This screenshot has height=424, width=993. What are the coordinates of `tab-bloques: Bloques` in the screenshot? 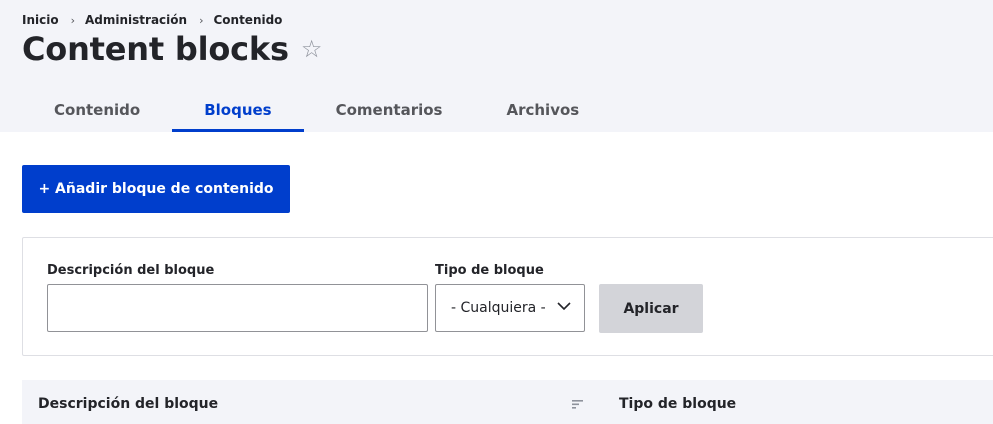 It's located at (238, 109).